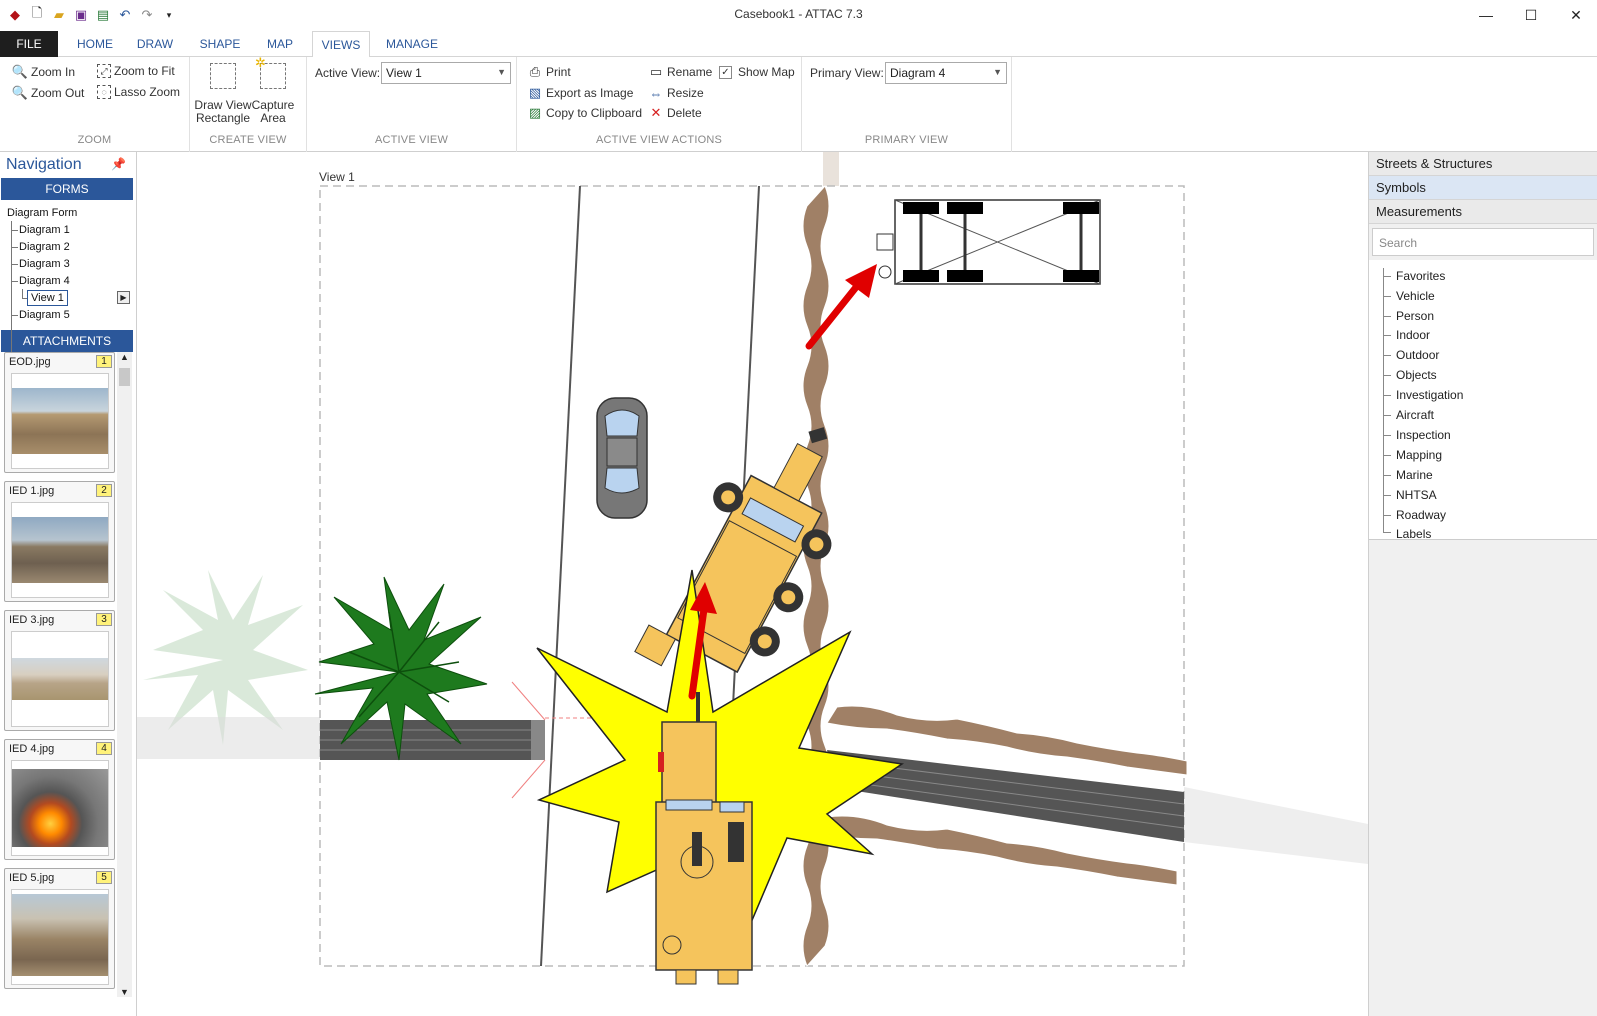 This screenshot has width=1597, height=1016. Describe the element at coordinates (144, 71) in the screenshot. I see `zoom-to-fit-label: Zoom to Fit` at that location.